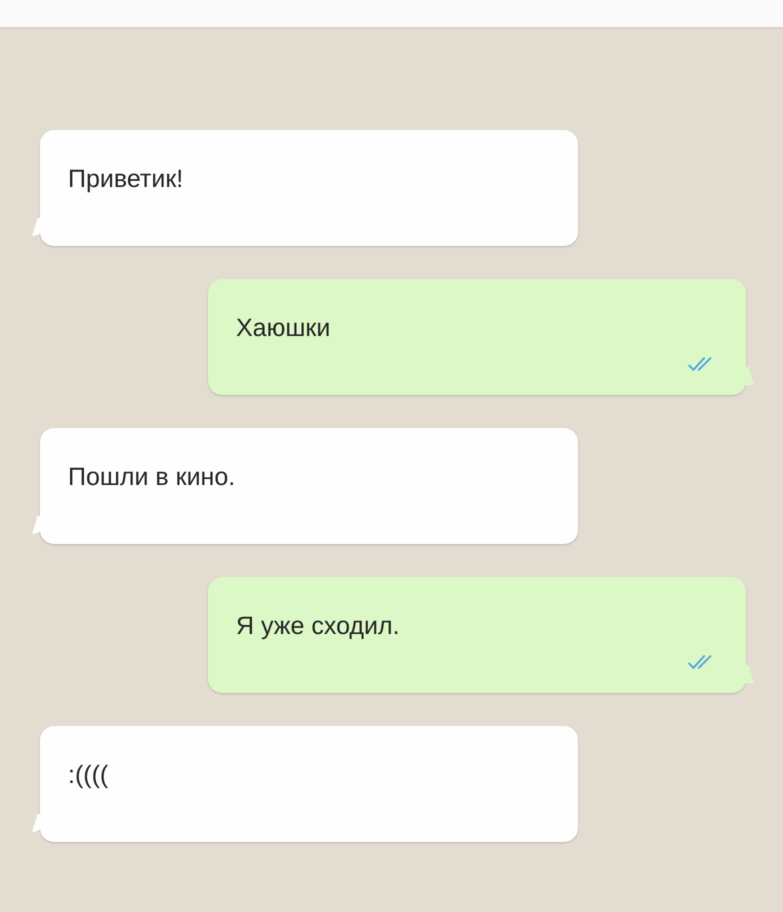 The width and height of the screenshot is (783, 912). Describe the element at coordinates (318, 626) in the screenshot. I see `message-text: Я уже сходил.` at that location.